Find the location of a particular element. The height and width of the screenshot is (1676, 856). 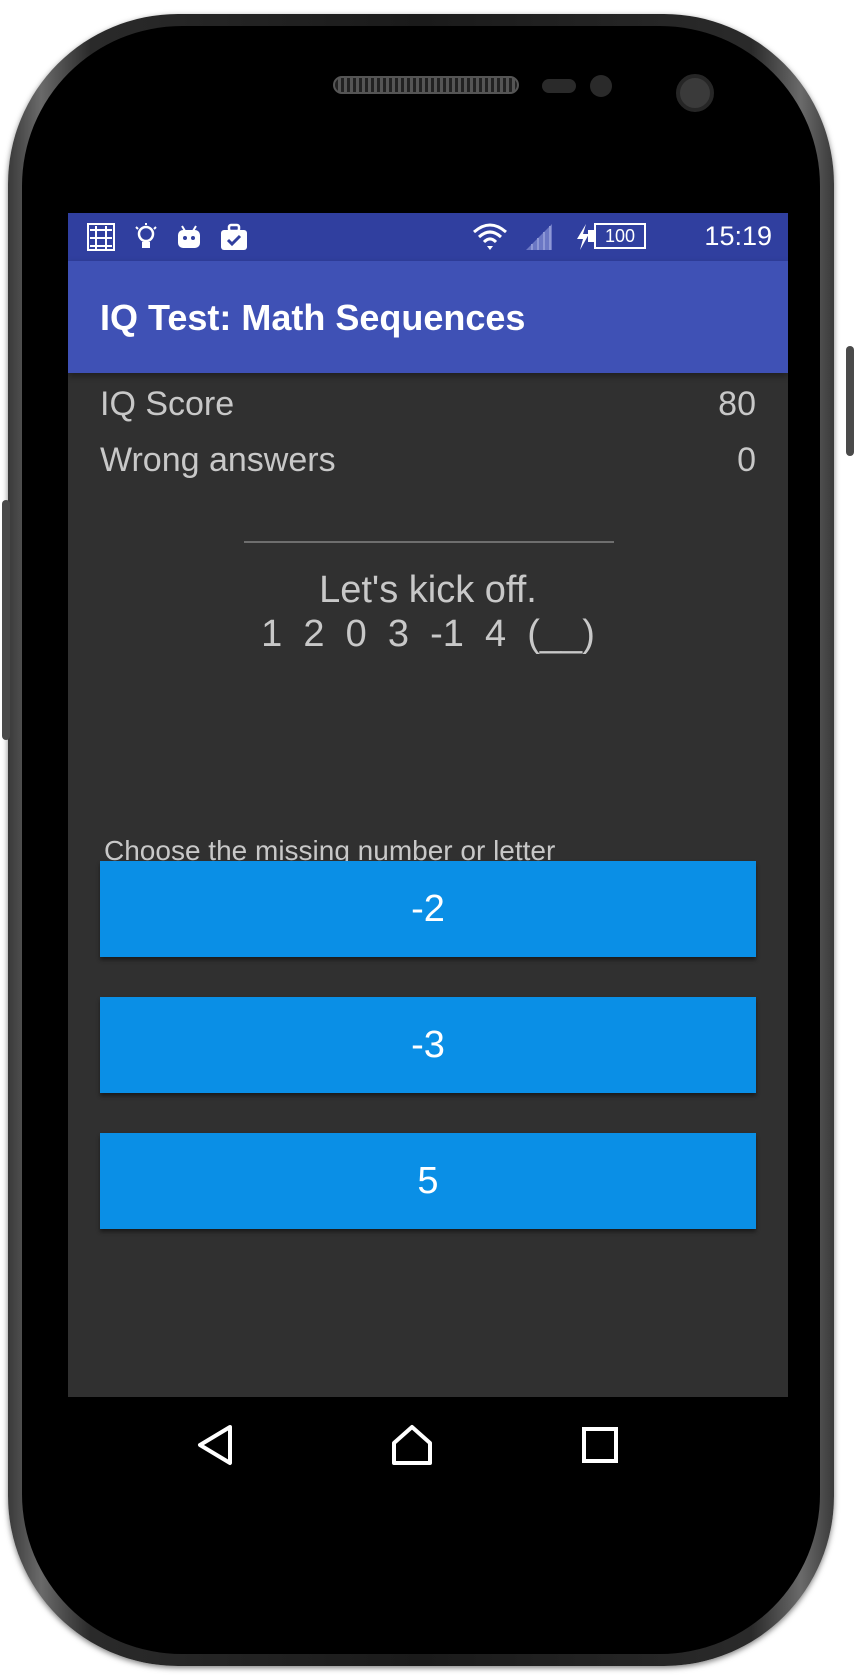

battery-level: 100 is located at coordinates (620, 236).